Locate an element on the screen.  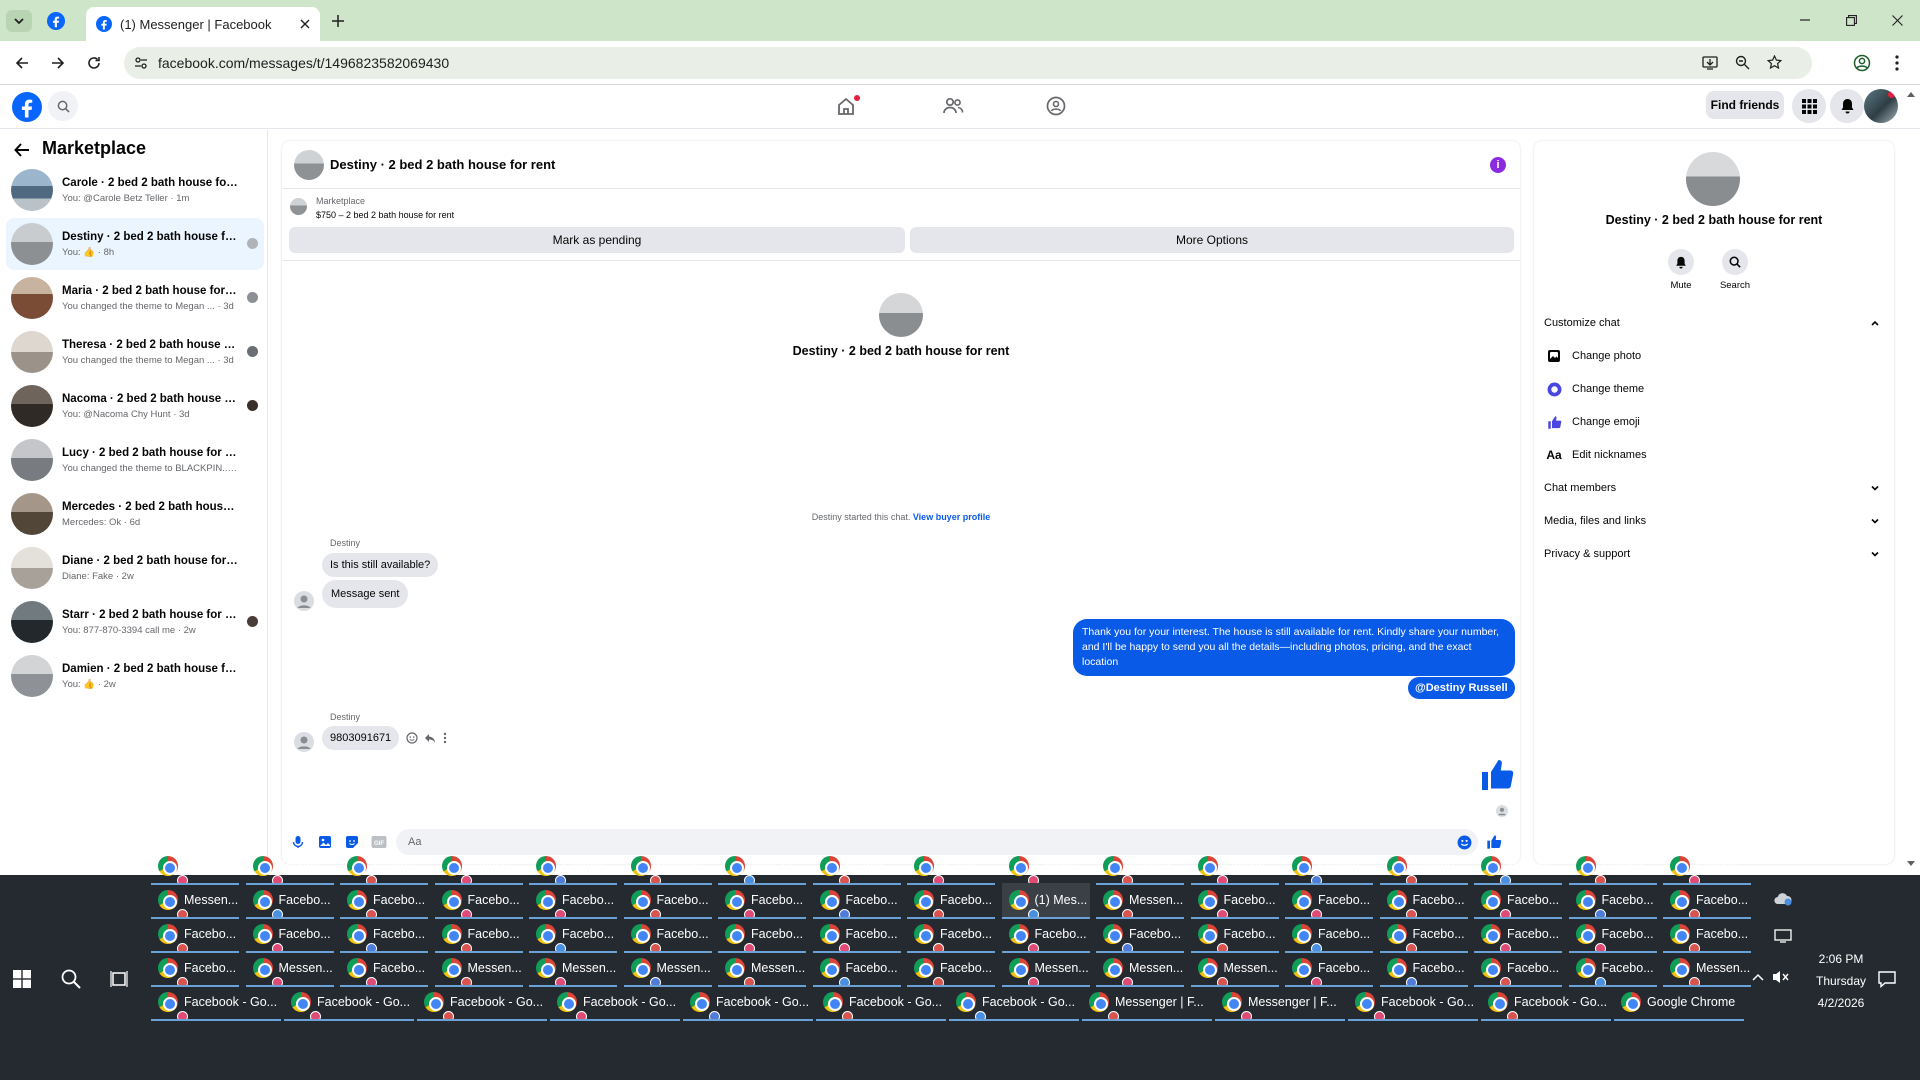
clock: 2:06 PM Thursday 4/2/2026 is located at coordinates (1841, 981).